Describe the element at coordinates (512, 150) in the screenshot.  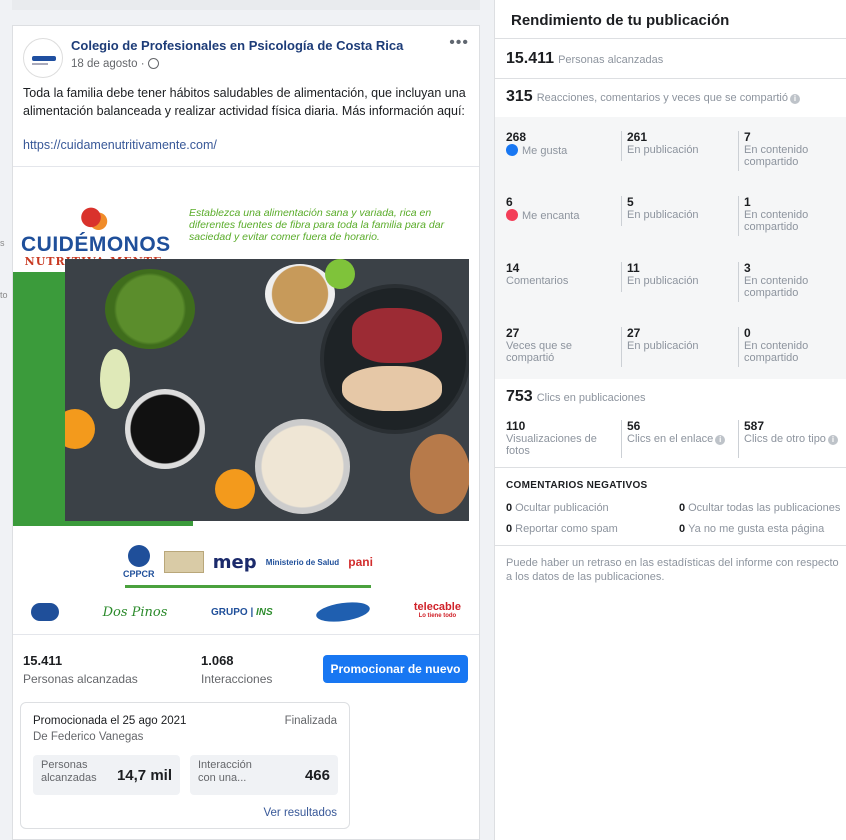
I see `like-icon` at that location.